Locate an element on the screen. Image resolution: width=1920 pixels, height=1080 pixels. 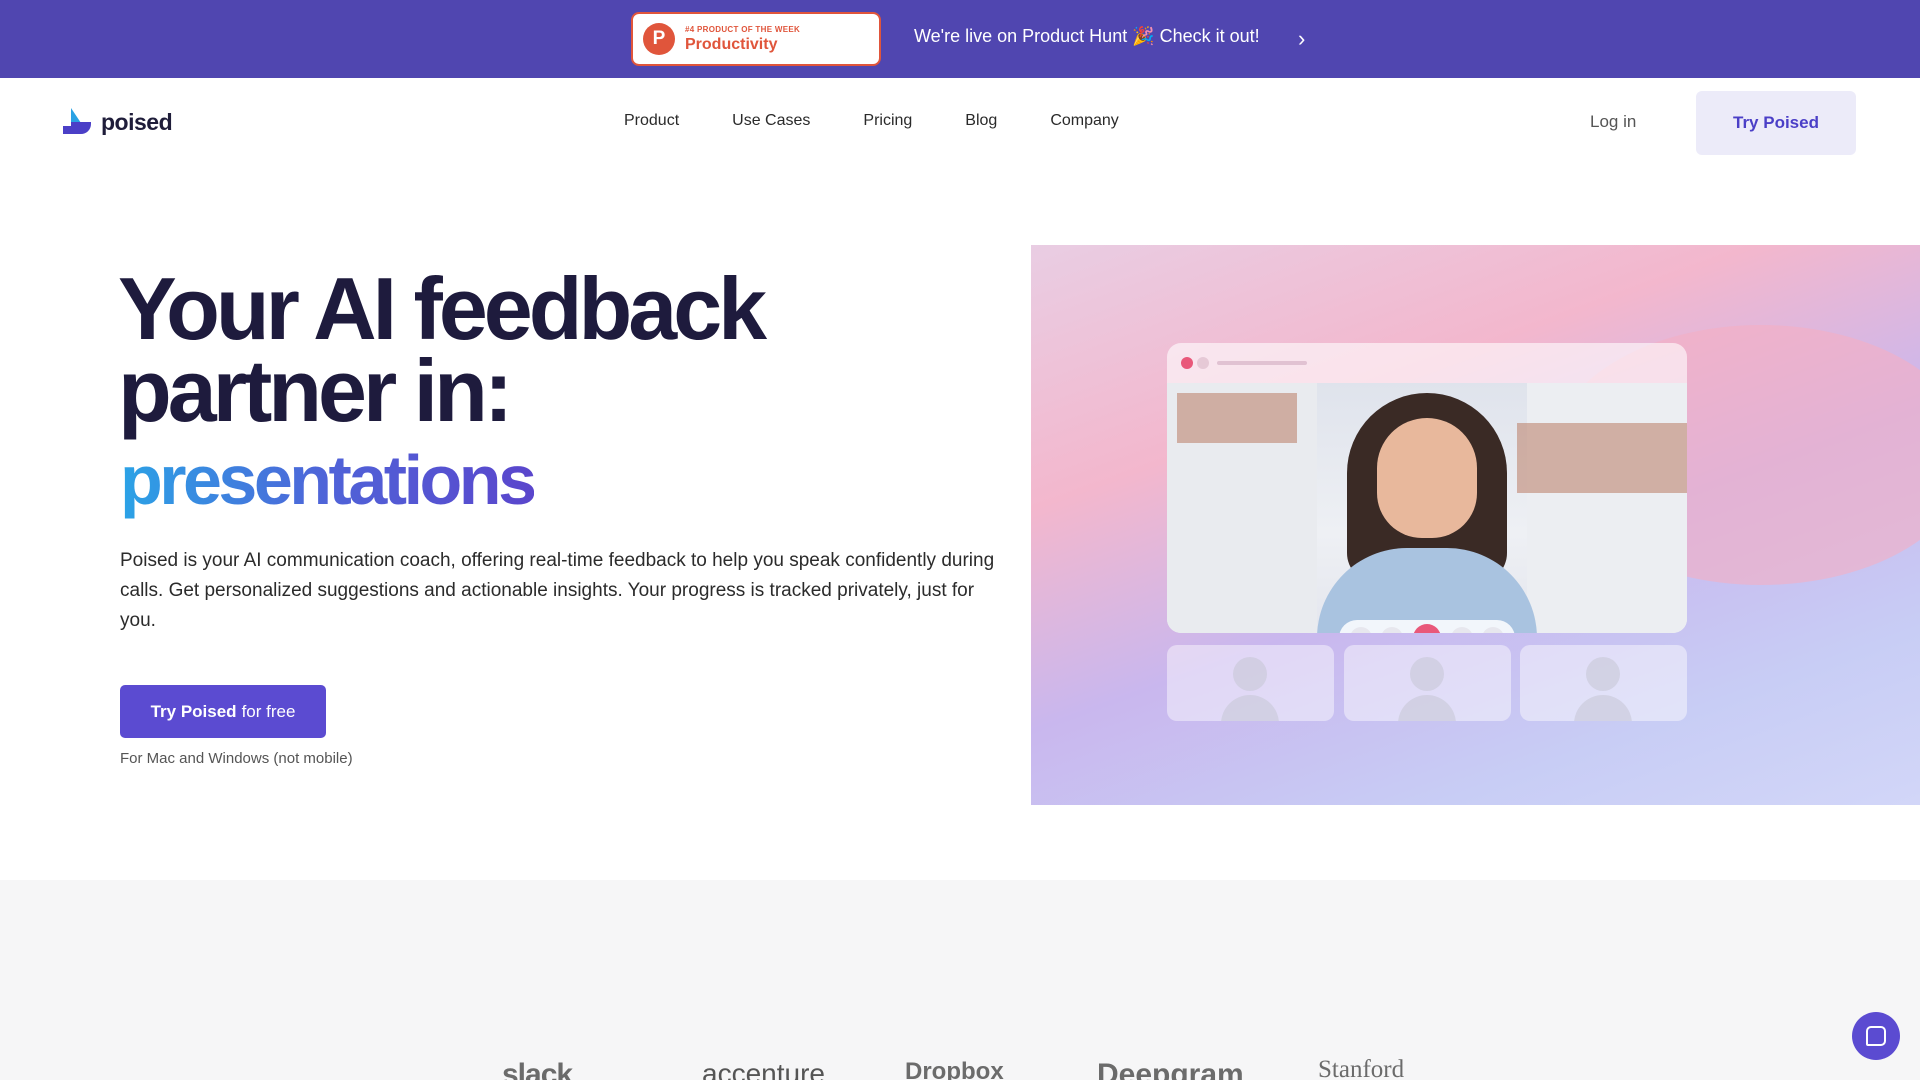
nav-link-pricing: Pricing is located at coordinates (887, 121).